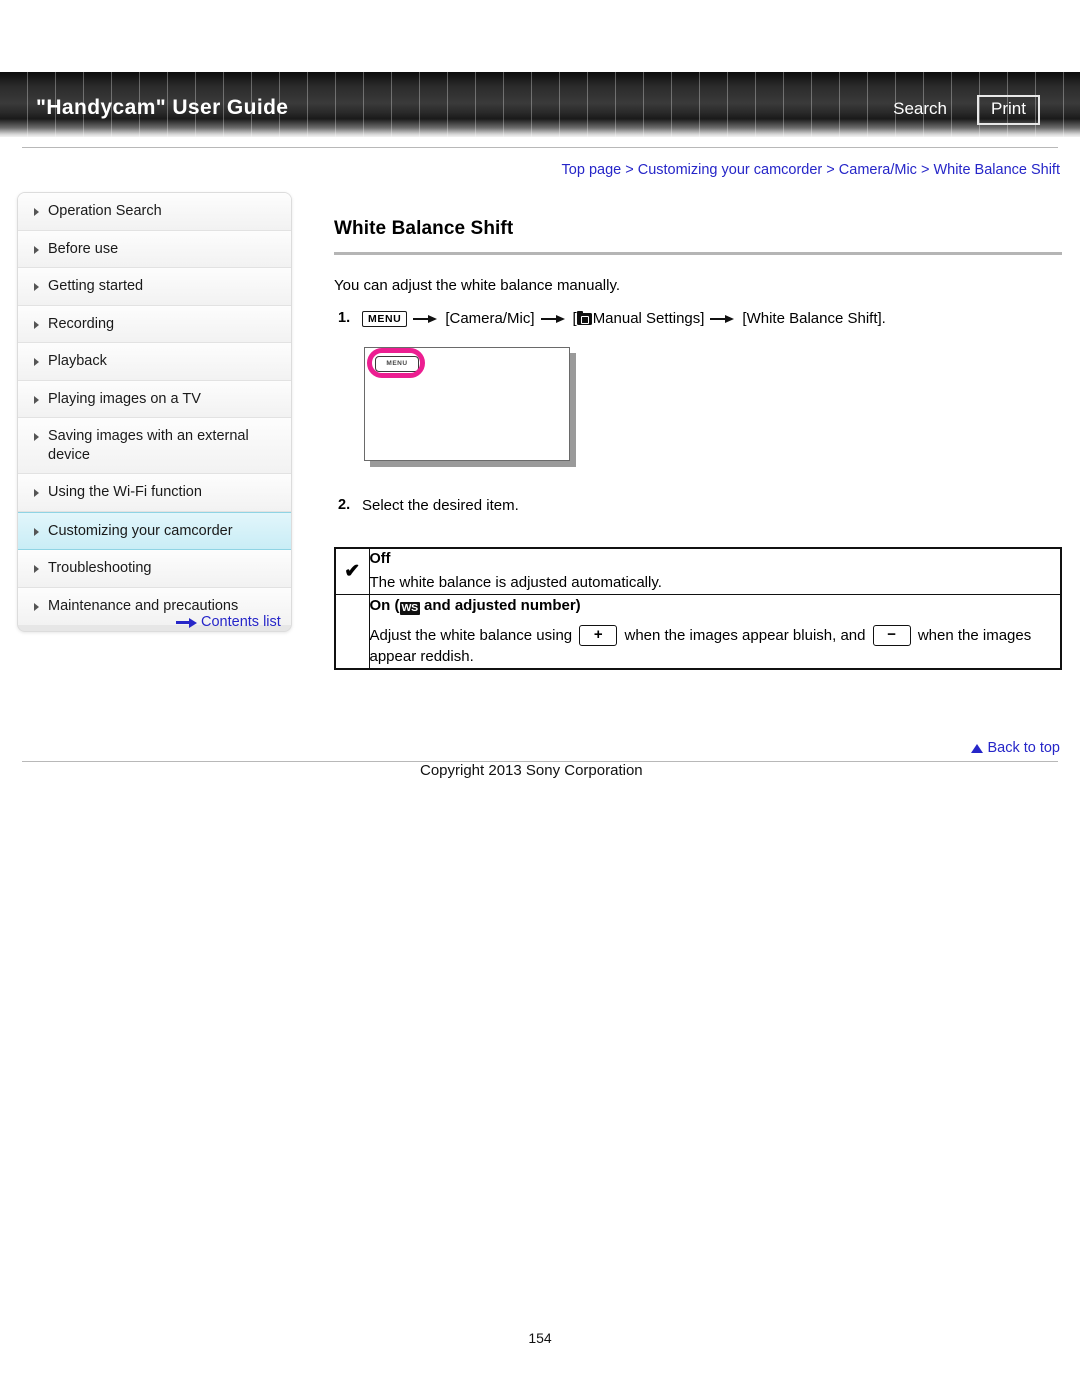 The image size is (1080, 1397). Describe the element at coordinates (148, 445) in the screenshot. I see `sidebar-item-label: Saving images with an external device` at that location.